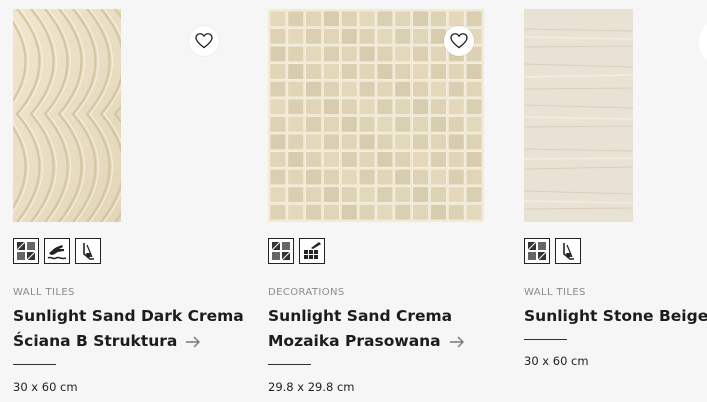  What do you see at coordinates (360, 316) in the screenshot?
I see `product-name-line: Sunlight Sand Crema` at bounding box center [360, 316].